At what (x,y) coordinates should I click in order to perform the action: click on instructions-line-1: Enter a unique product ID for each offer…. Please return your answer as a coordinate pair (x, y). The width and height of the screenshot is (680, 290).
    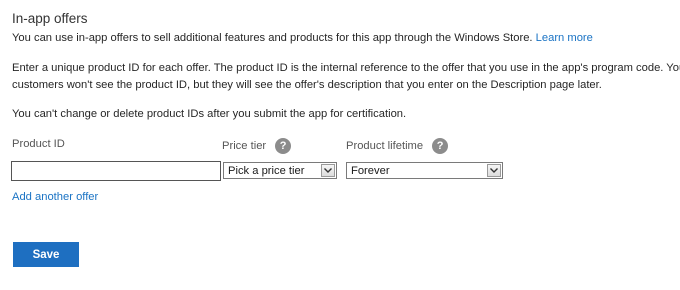
    Looking at the image, I should click on (346, 68).